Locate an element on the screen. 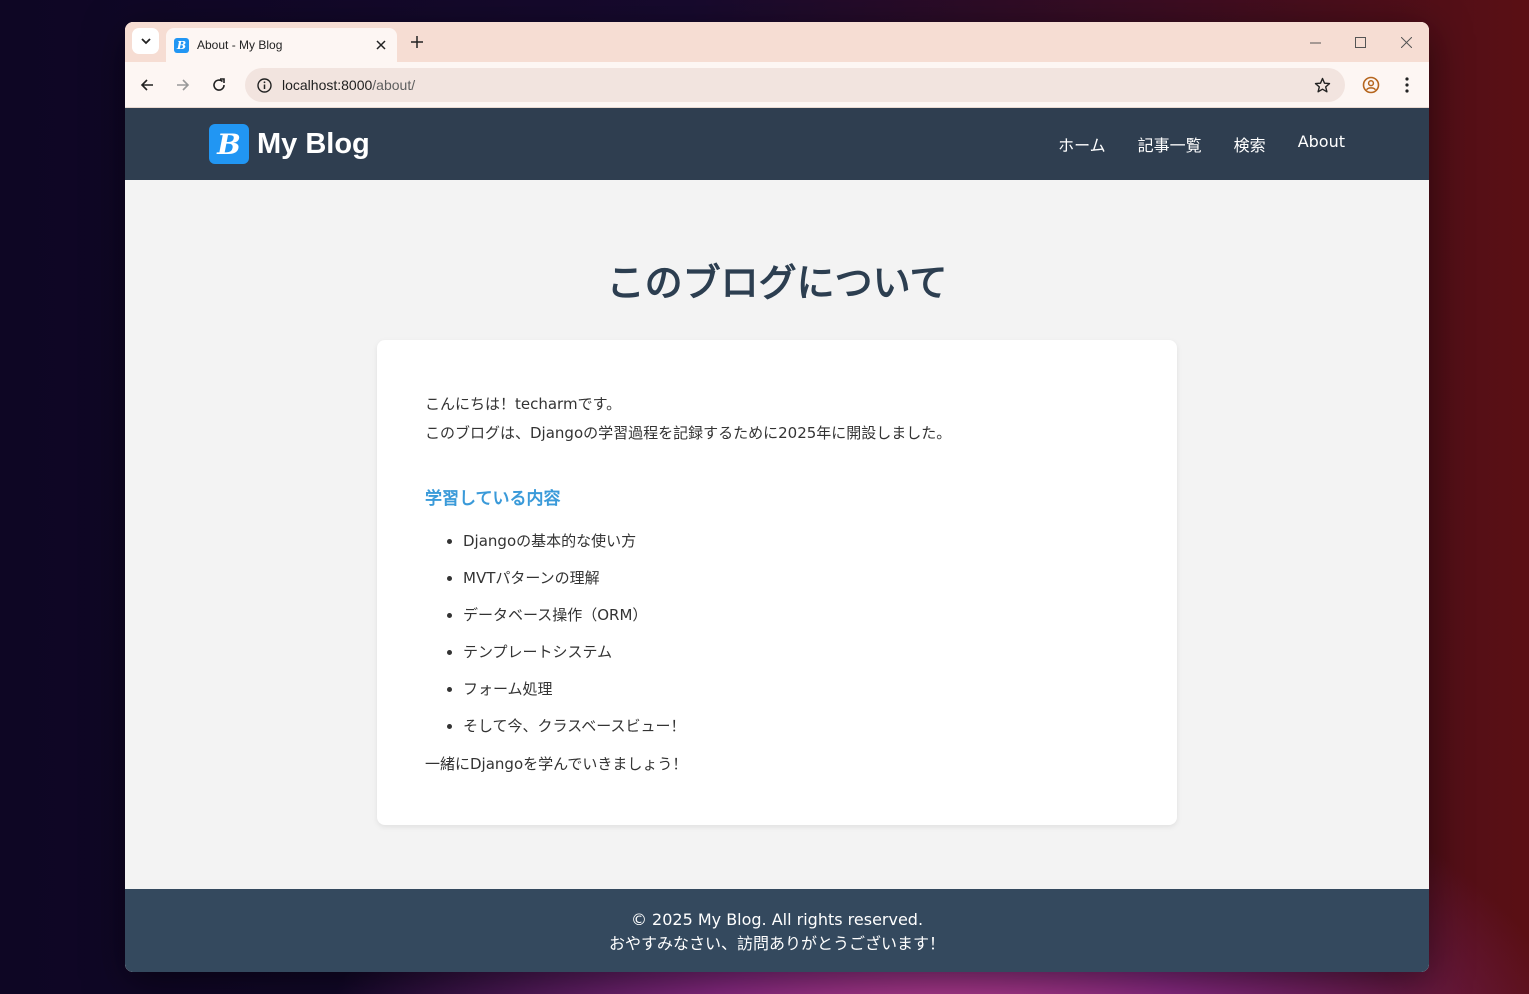 The height and width of the screenshot is (994, 1529). new-tab-button is located at coordinates (417, 42).